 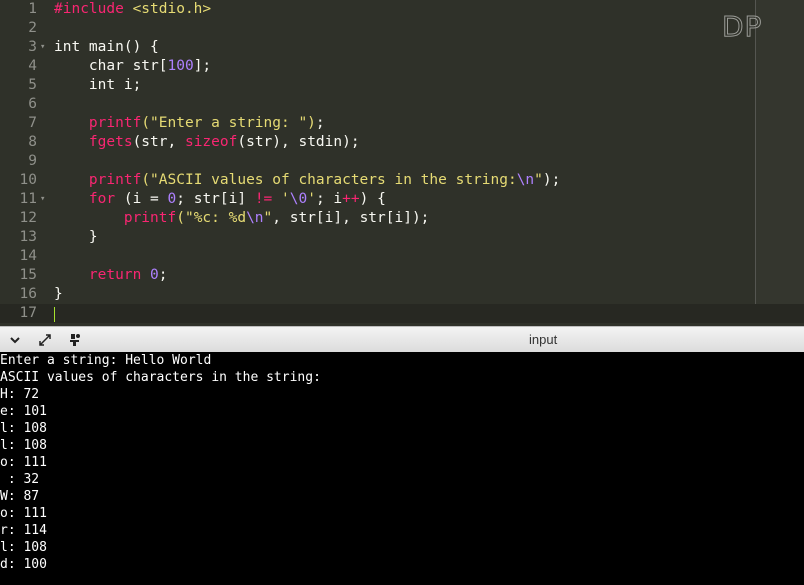 I want to click on line-number: 7, so click(x=32, y=123).